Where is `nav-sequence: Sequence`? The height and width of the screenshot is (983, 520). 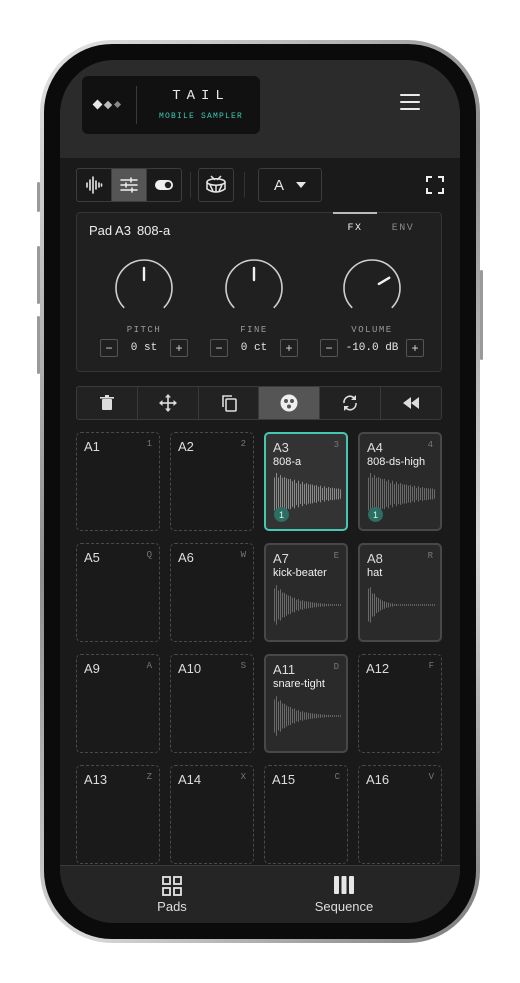 nav-sequence: Sequence is located at coordinates (344, 895).